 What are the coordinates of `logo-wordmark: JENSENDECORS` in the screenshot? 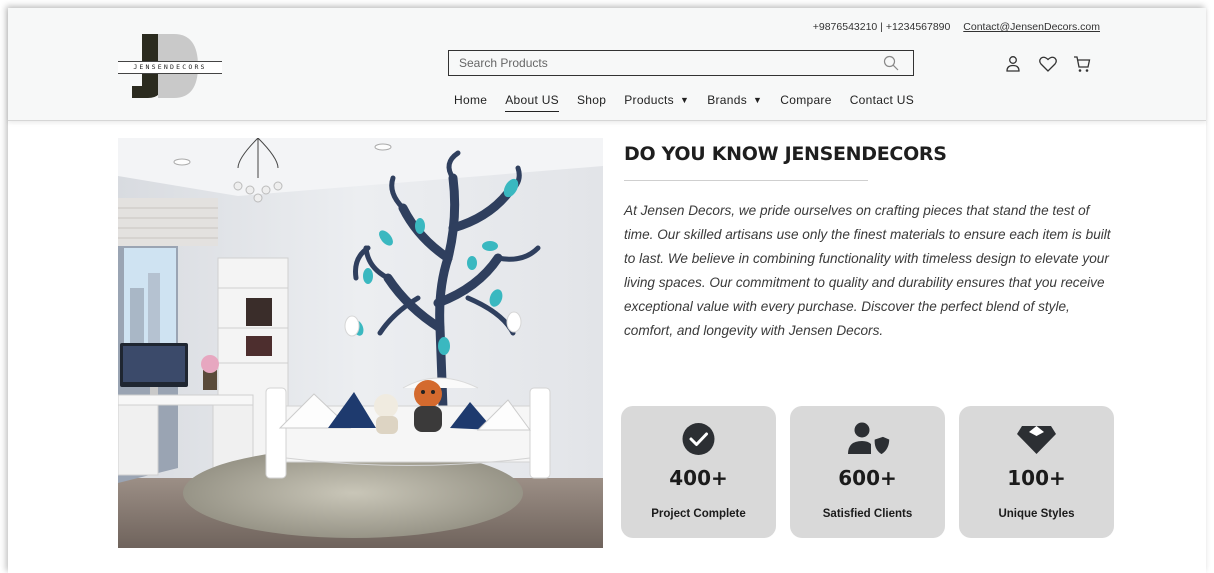 It's located at (170, 67).